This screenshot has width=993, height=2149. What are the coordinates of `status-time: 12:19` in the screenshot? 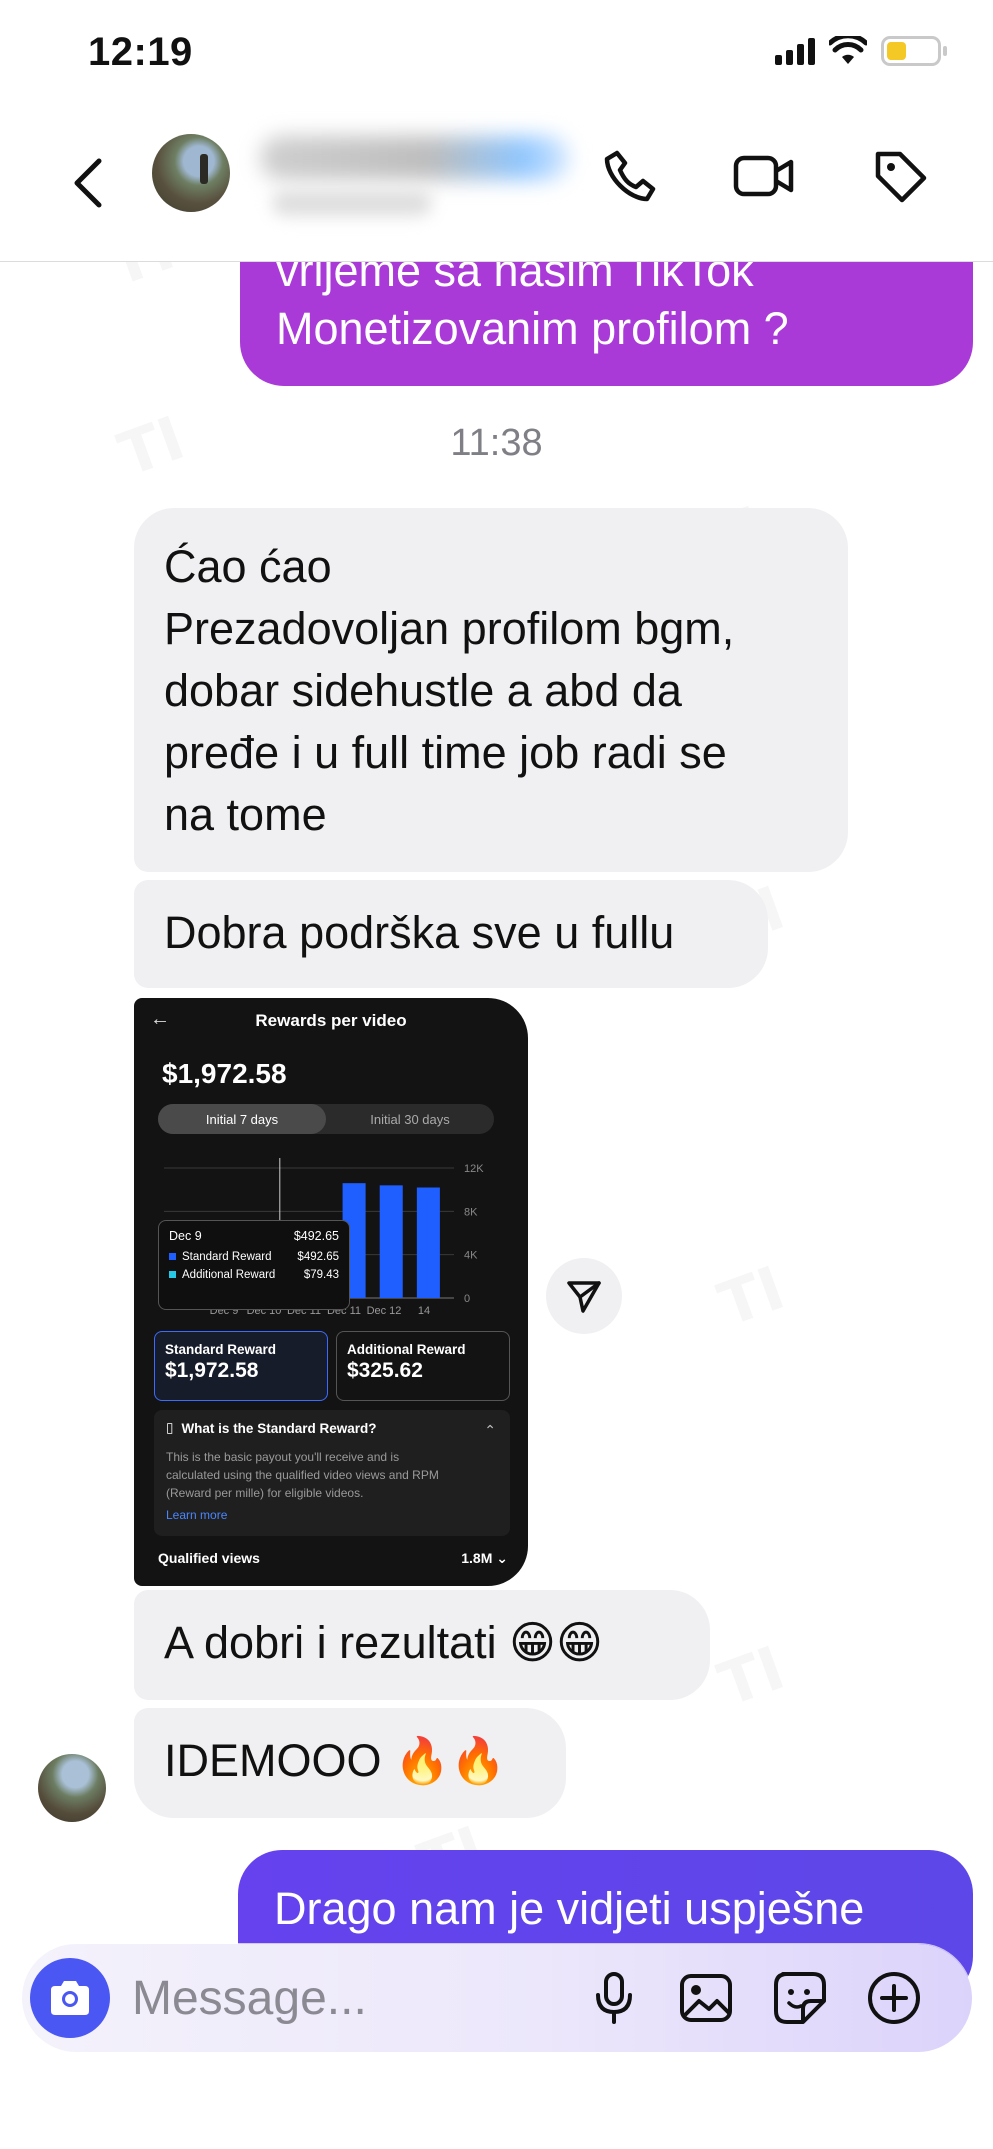 It's located at (140, 52).